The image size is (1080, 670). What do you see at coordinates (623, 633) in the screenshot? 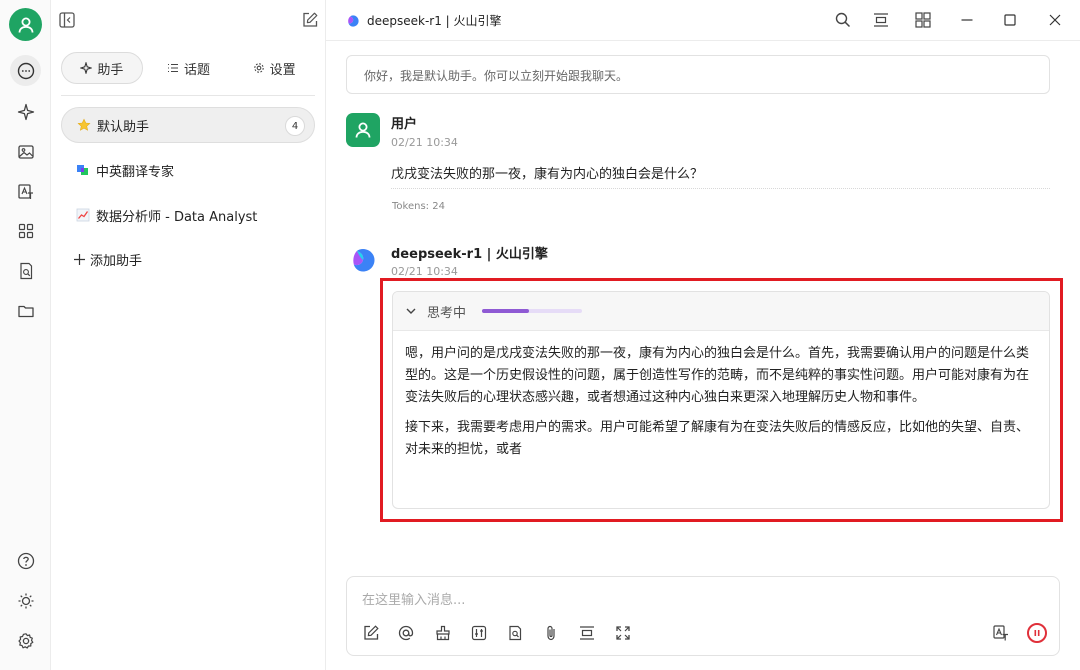
I see `expand-icon` at bounding box center [623, 633].